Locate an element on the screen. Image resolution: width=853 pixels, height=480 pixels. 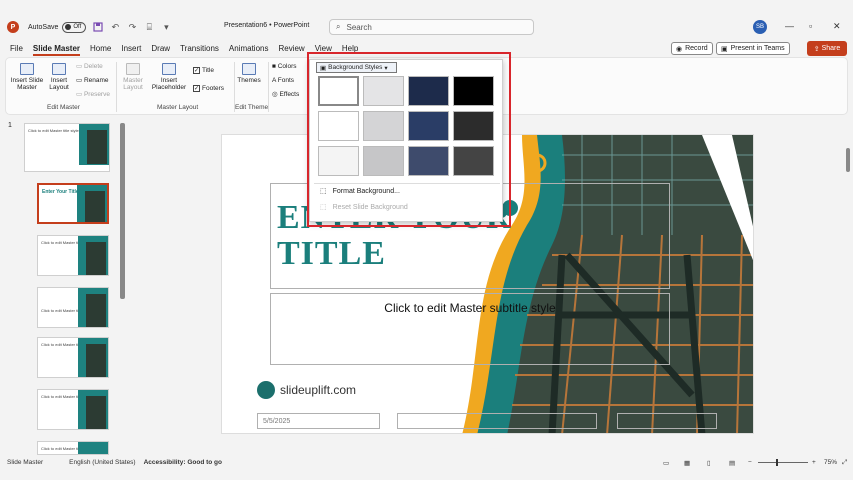
title-checkbox: ✓ Title is located at coordinates (203, 70).